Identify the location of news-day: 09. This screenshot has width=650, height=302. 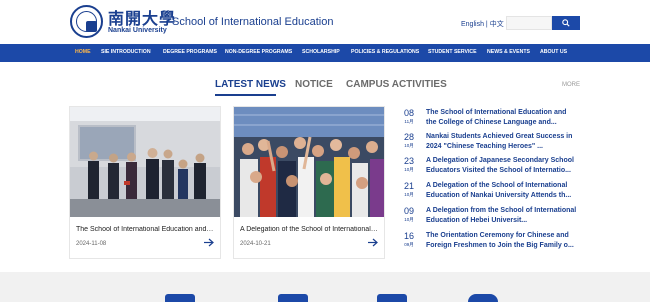
(408, 211).